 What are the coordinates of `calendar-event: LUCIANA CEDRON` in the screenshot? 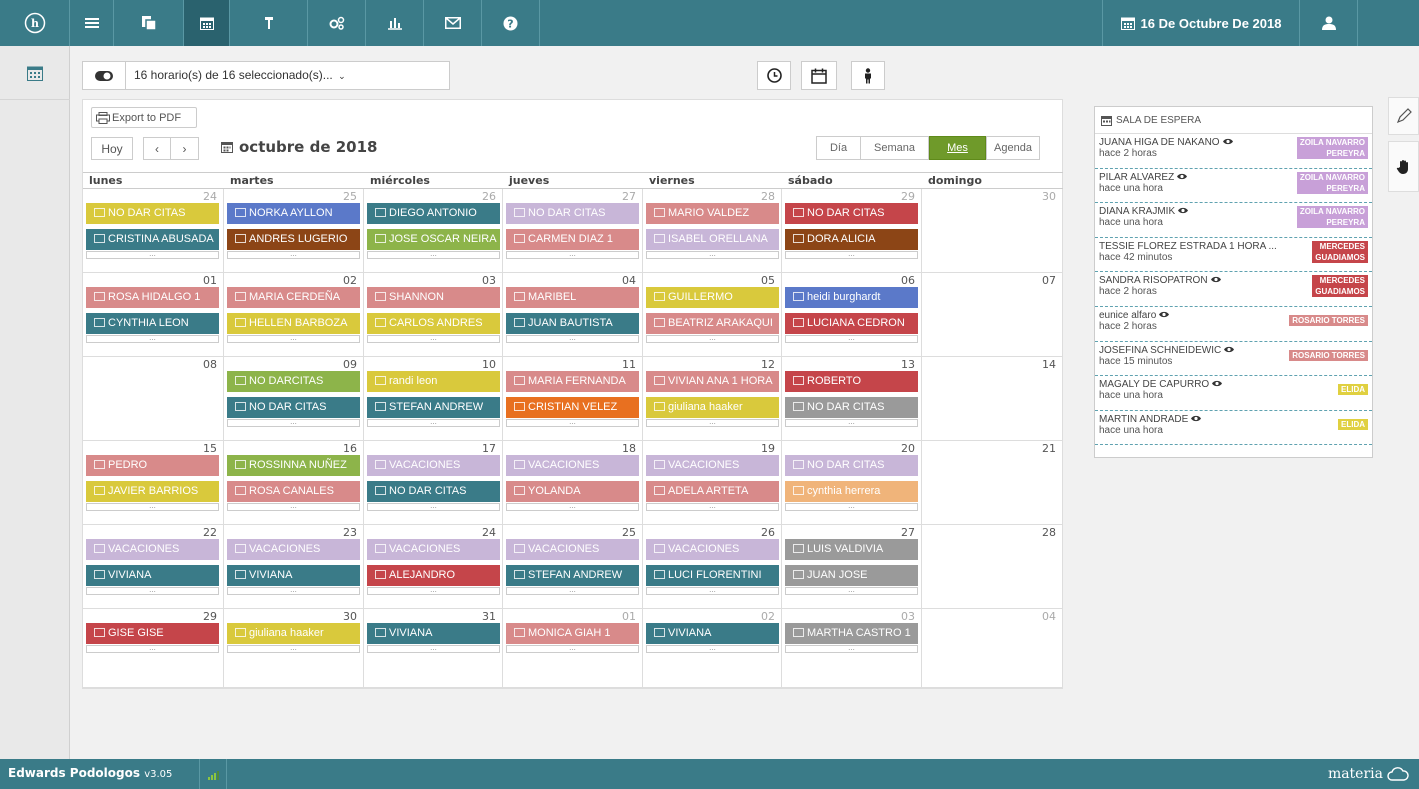 It's located at (851, 323).